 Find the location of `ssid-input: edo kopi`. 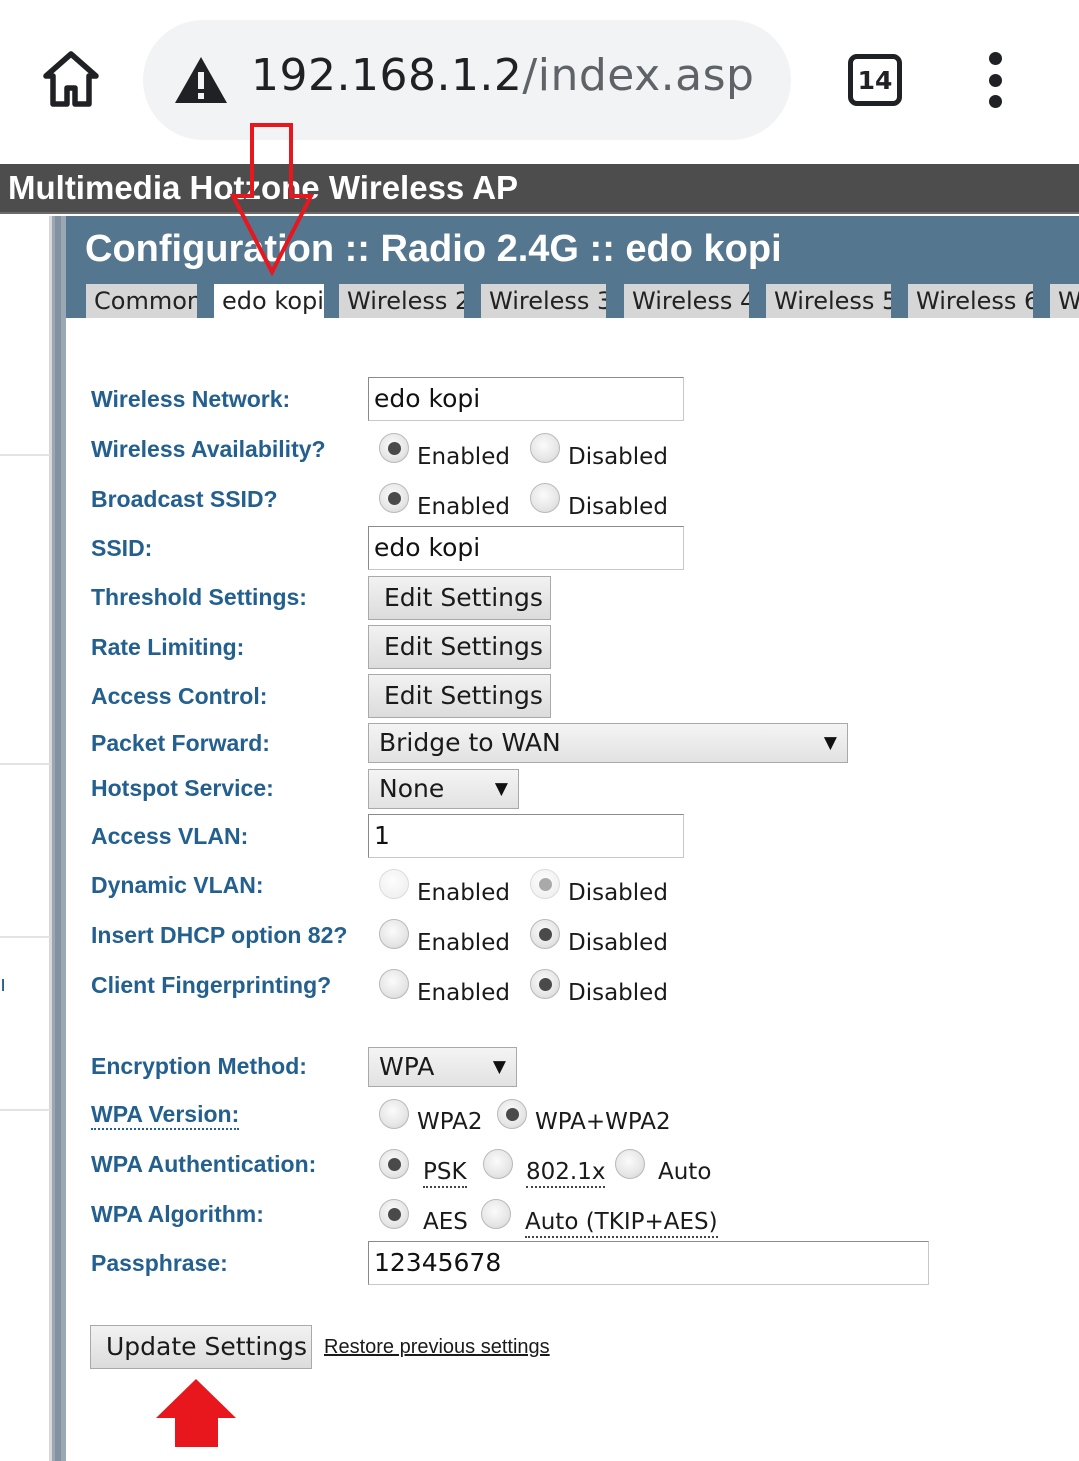

ssid-input: edo kopi is located at coordinates (526, 548).